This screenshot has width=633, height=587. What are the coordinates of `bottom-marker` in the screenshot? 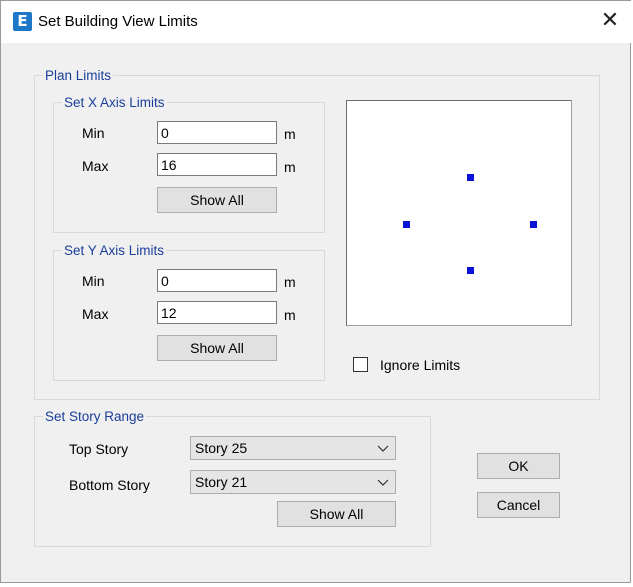 It's located at (470, 270).